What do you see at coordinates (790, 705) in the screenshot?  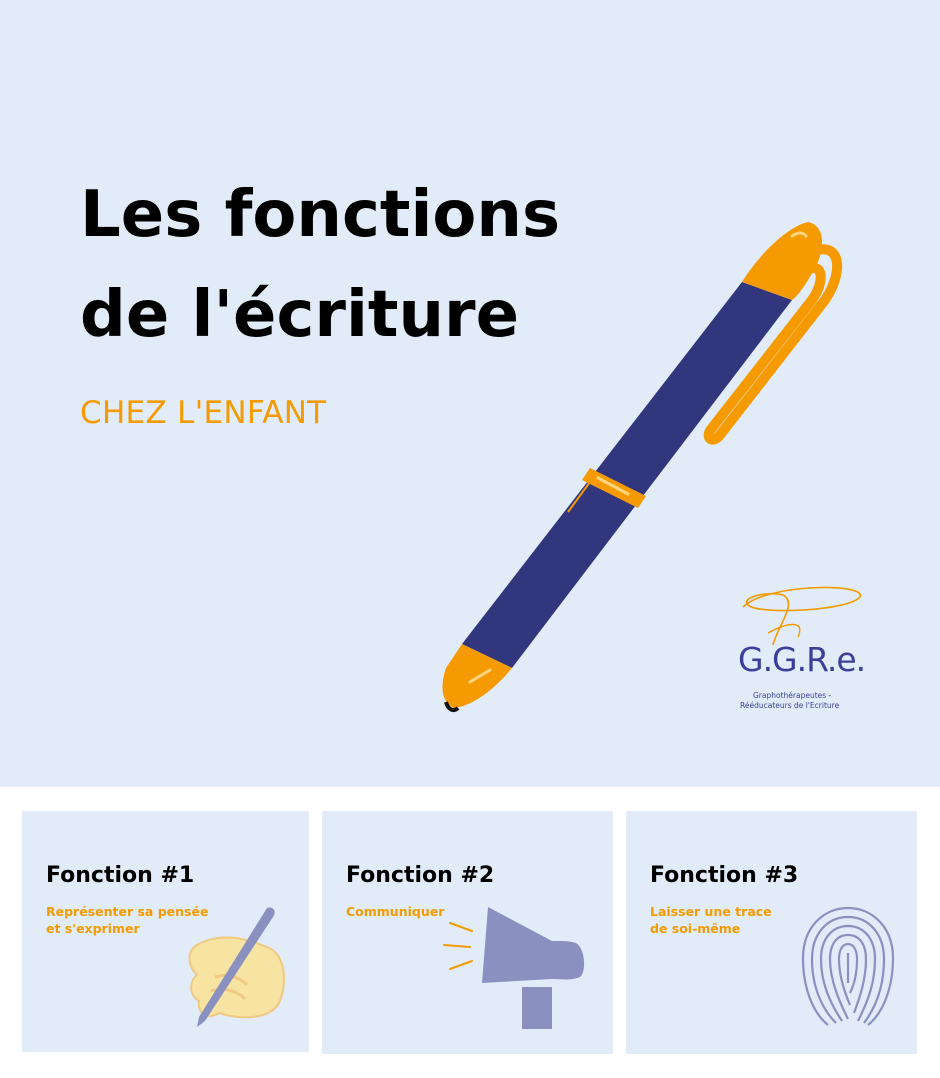 I see `logo-tagline-2: Rééducateurs de l'Ecriture` at bounding box center [790, 705].